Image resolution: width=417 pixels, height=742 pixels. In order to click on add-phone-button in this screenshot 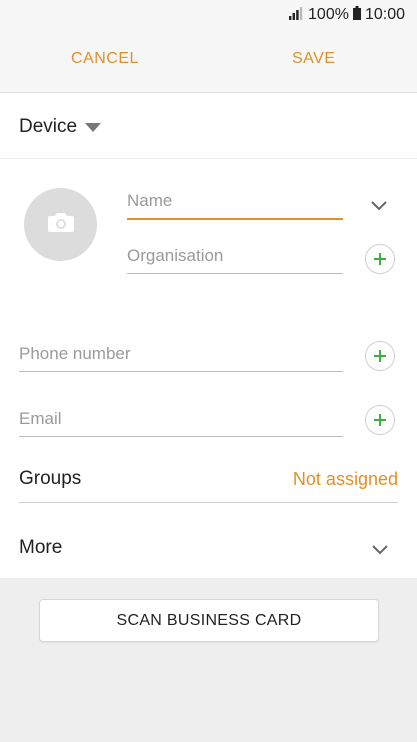, I will do `click(380, 356)`.